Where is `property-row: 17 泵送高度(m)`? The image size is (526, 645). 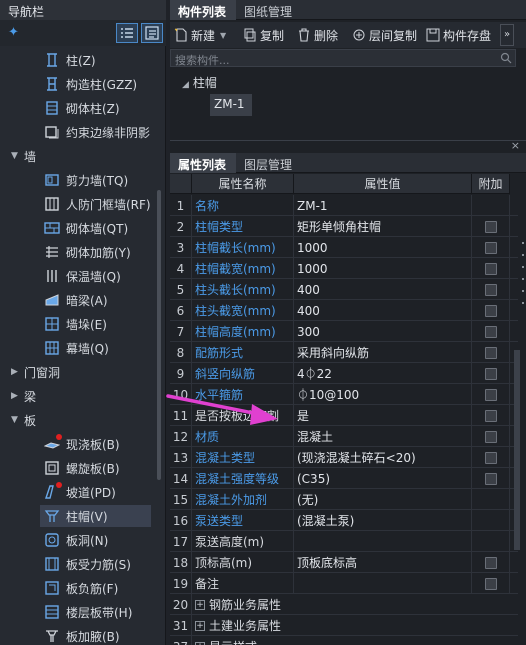
property-row: 17 泵送高度(m) is located at coordinates (344, 541).